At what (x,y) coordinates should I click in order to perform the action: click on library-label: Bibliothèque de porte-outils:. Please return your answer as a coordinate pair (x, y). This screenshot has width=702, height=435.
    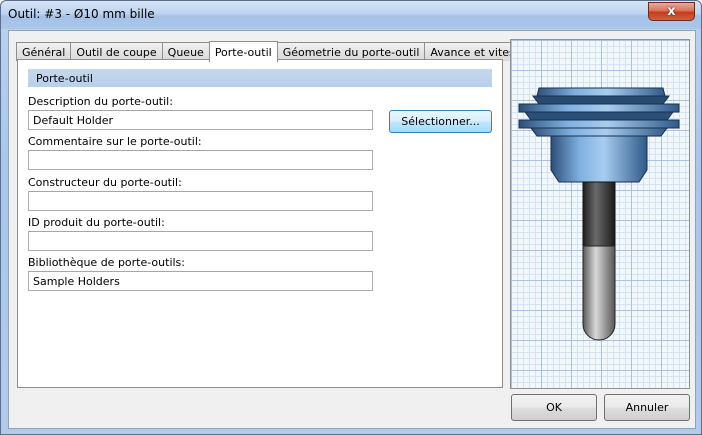
    Looking at the image, I should click on (106, 262).